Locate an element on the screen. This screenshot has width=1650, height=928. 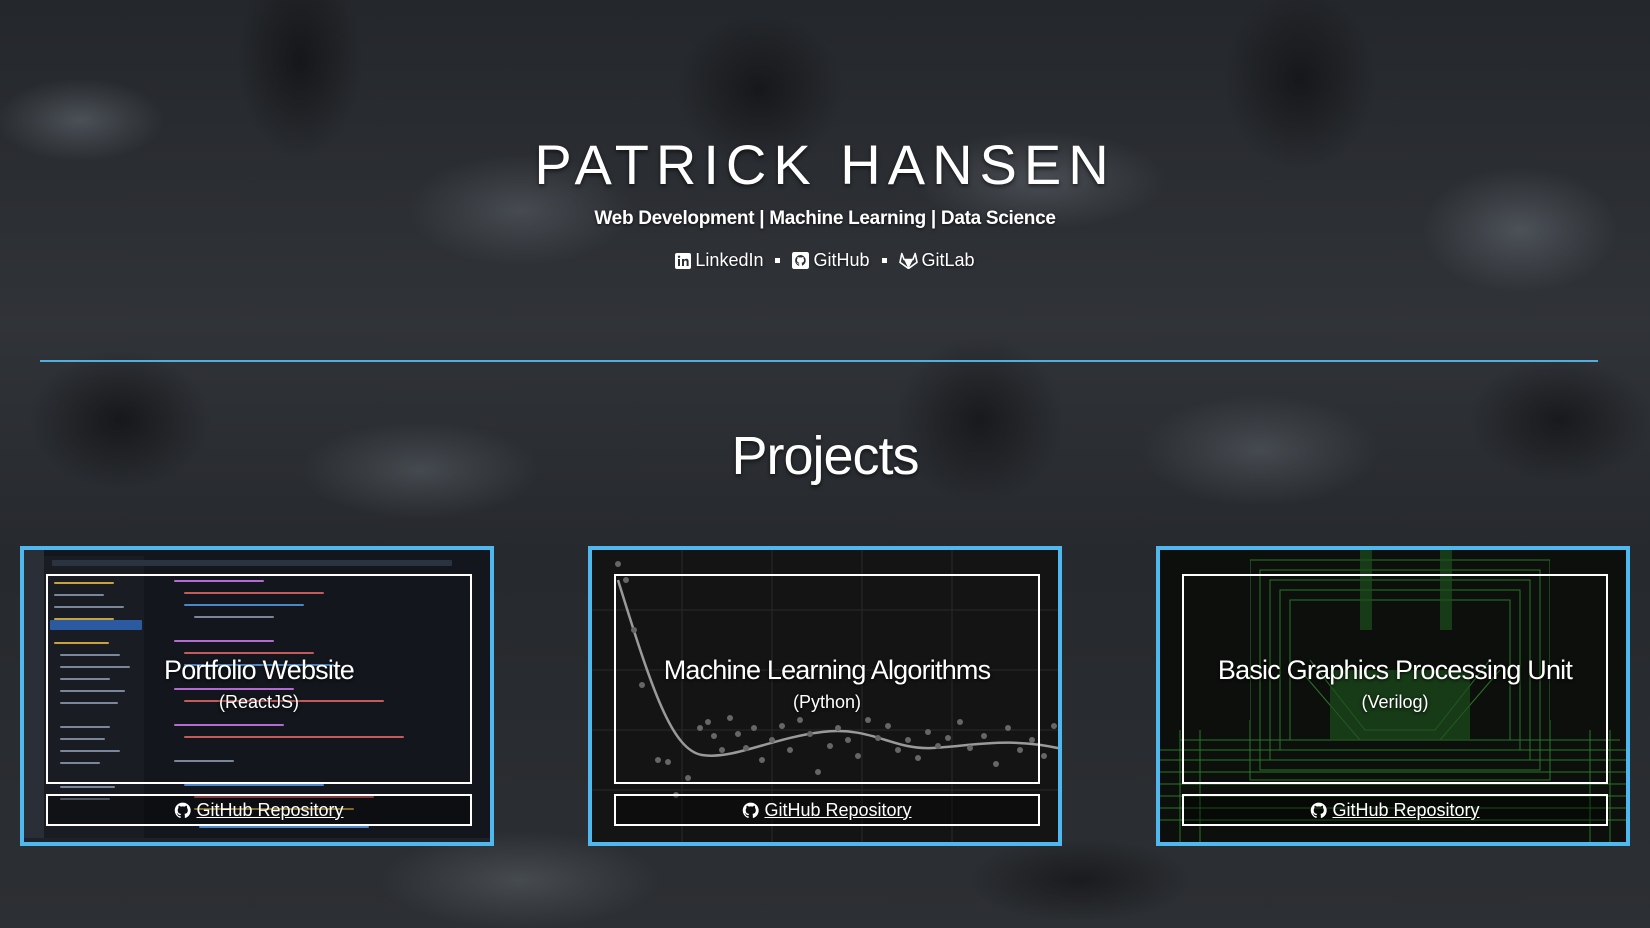
social-links: LinkedIn GitHub GitLab is located at coordinates (825, 260).